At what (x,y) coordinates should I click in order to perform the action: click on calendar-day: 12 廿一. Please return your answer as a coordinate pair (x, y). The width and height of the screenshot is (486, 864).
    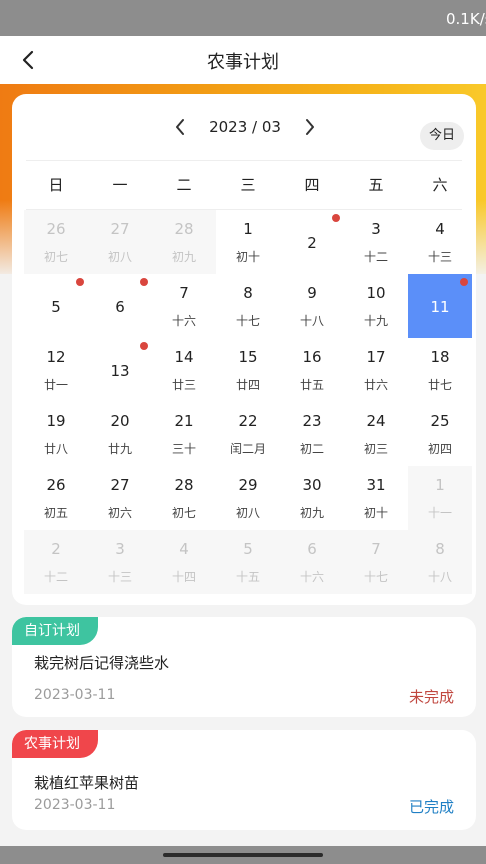
    Looking at the image, I should click on (56, 370).